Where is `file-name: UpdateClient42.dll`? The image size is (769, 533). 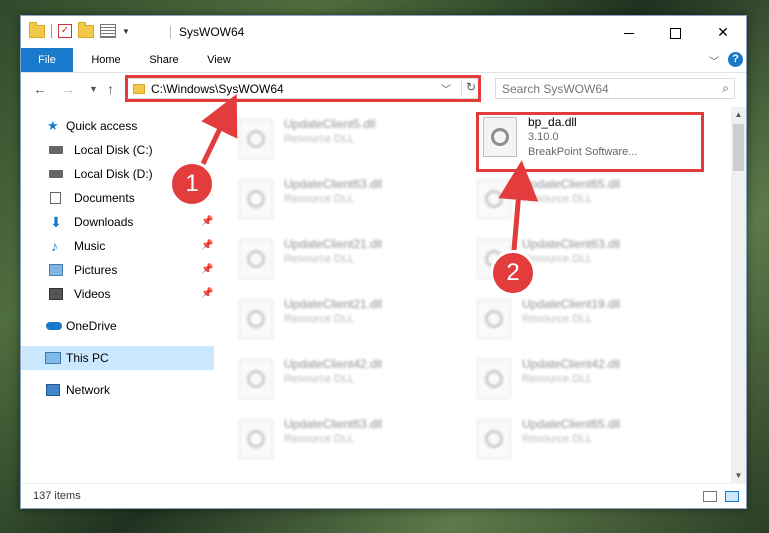
file-name: UpdateClient42.dll is located at coordinates (571, 364).